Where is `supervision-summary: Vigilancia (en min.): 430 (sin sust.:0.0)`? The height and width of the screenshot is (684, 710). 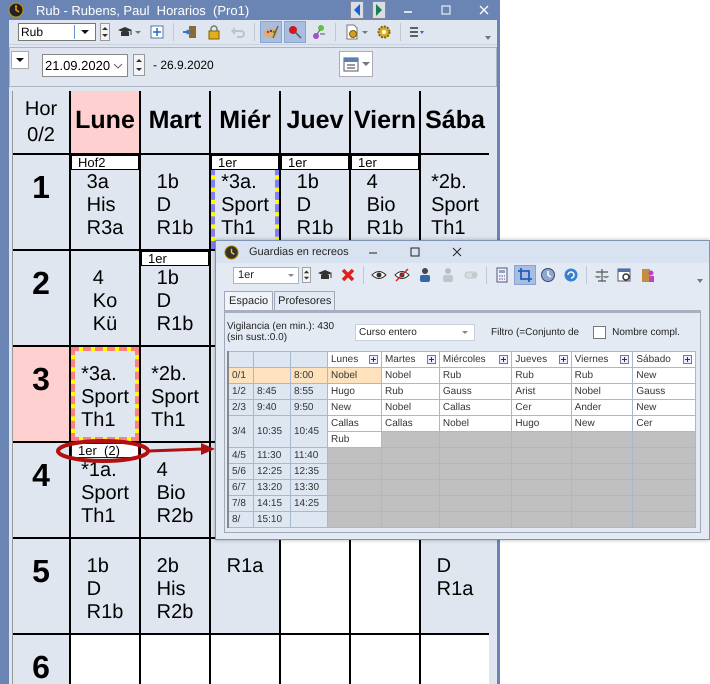
supervision-summary: Vigilancia (en min.): 430 (sin sust.:0.0) is located at coordinates (281, 332).